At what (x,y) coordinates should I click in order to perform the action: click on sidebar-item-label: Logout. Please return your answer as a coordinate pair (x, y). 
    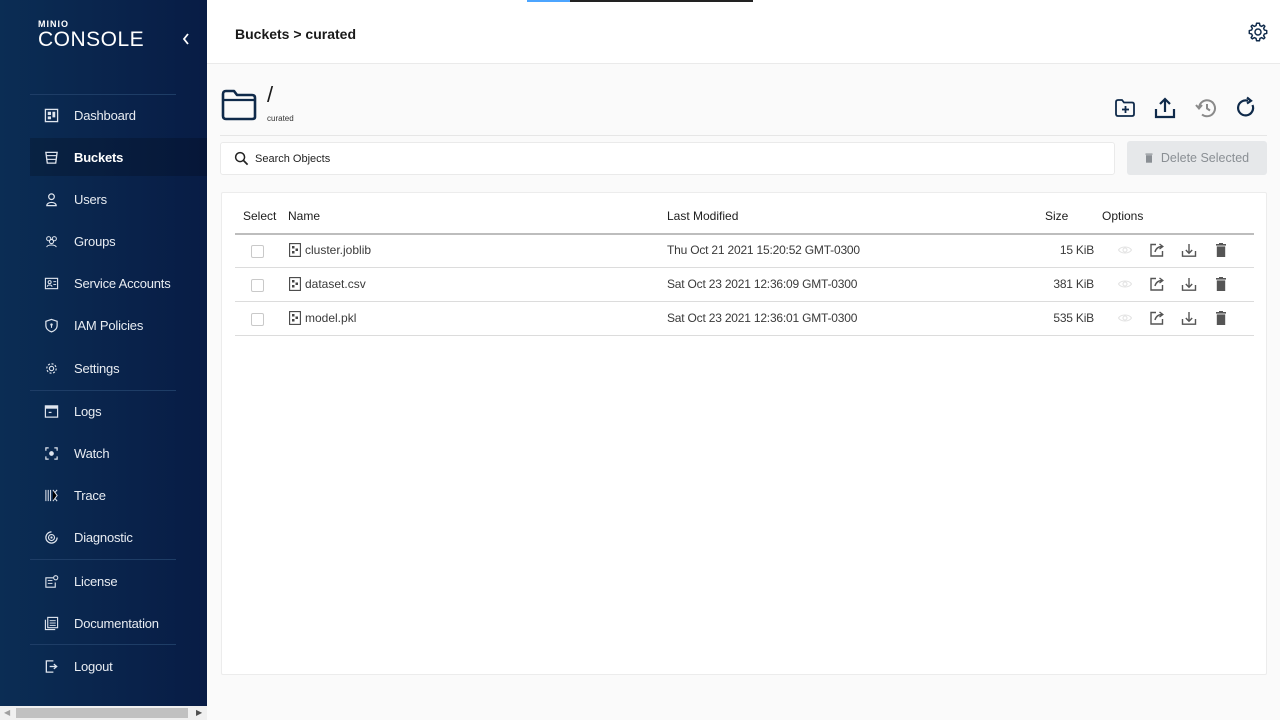
    Looking at the image, I should click on (93, 666).